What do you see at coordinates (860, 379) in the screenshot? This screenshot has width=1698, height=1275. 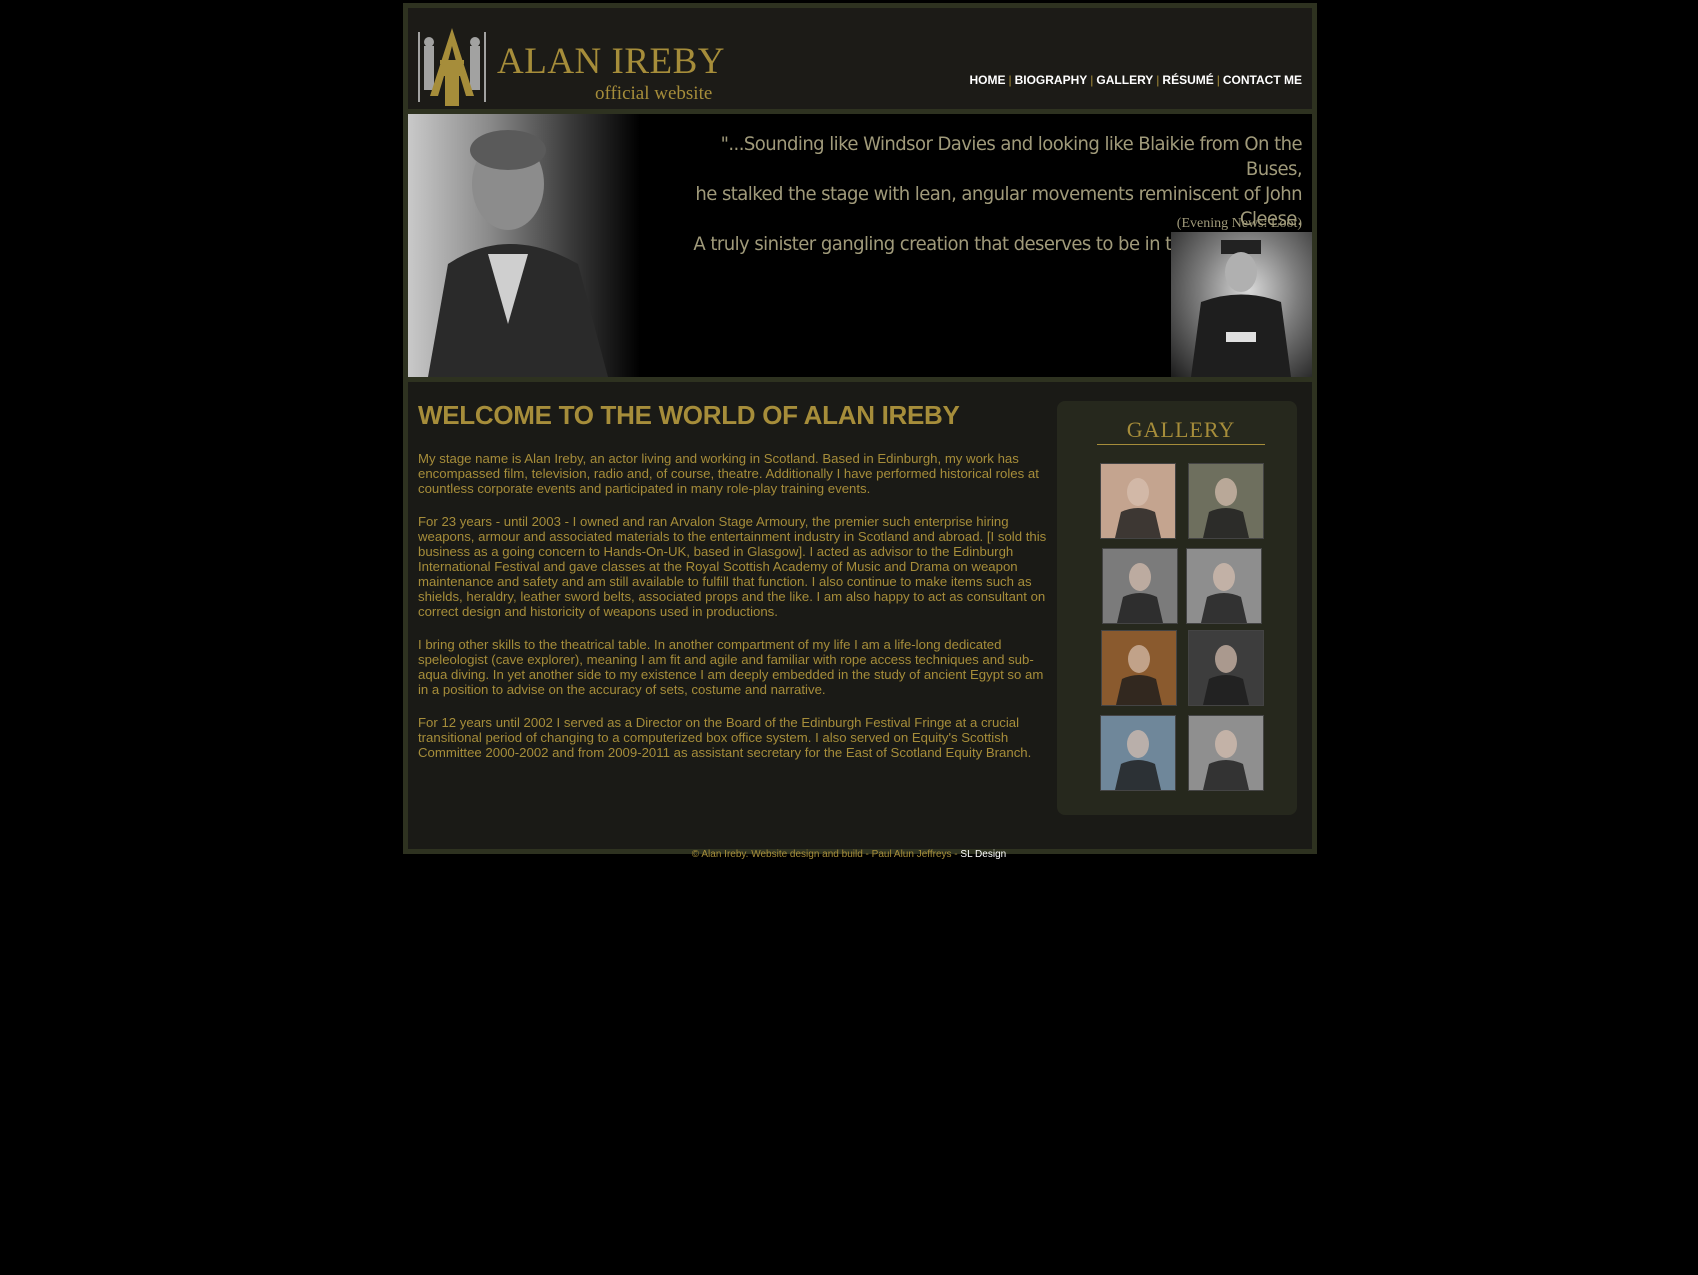 I see `banner-divider` at bounding box center [860, 379].